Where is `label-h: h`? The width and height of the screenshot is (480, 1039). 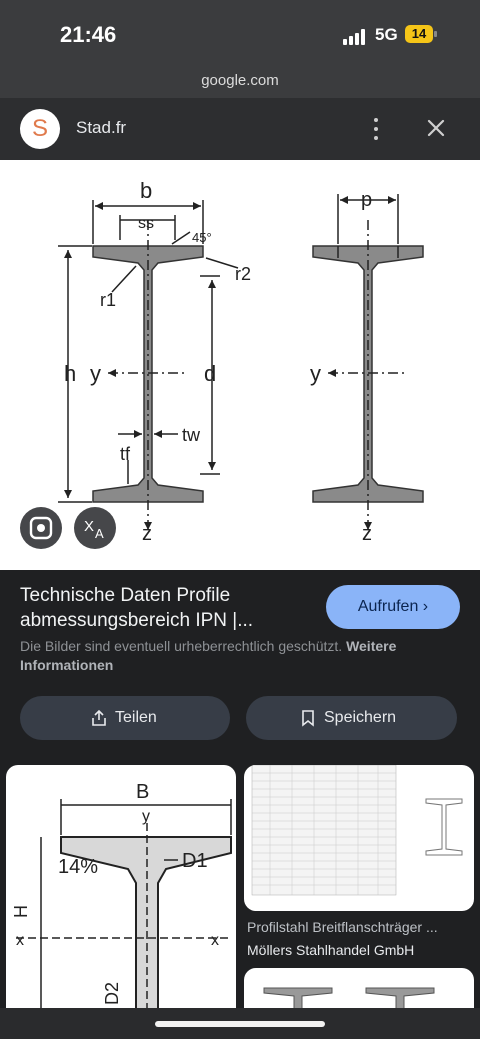 label-h: h is located at coordinates (70, 373).